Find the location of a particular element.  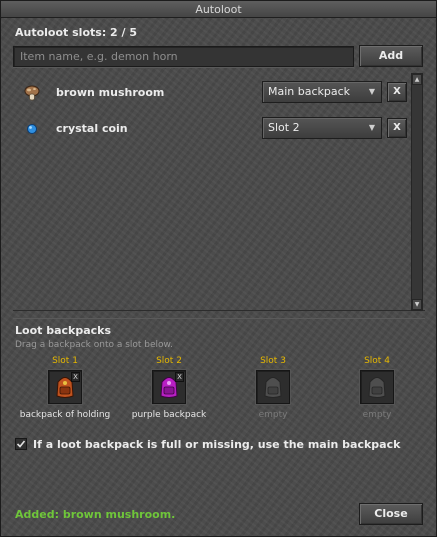

add-button: Add is located at coordinates (391, 56).